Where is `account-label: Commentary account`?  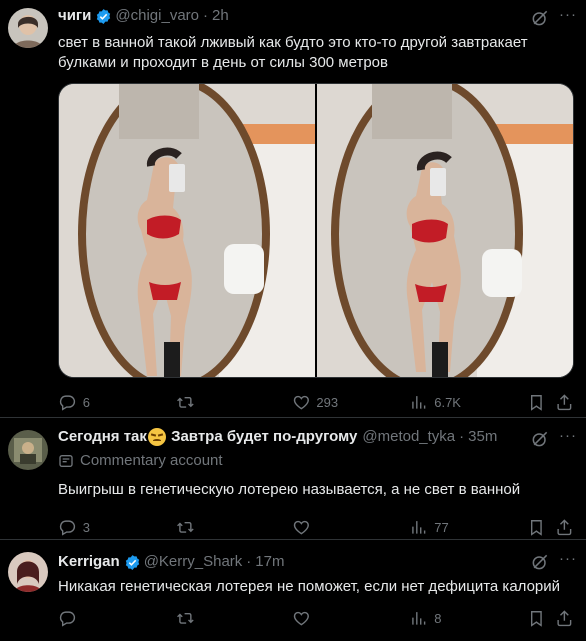 account-label: Commentary account is located at coordinates (316, 461).